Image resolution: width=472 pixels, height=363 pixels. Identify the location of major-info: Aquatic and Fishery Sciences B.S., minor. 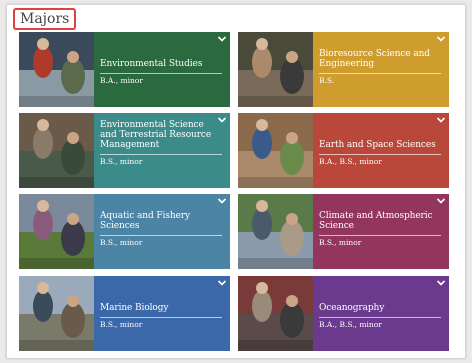
(162, 231).